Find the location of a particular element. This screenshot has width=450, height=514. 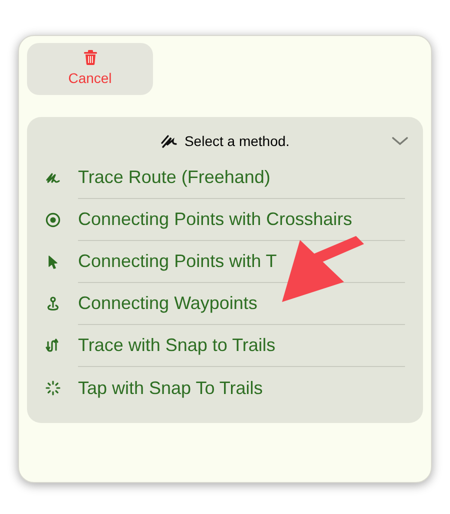

cancel-button: Cancel is located at coordinates (90, 69).